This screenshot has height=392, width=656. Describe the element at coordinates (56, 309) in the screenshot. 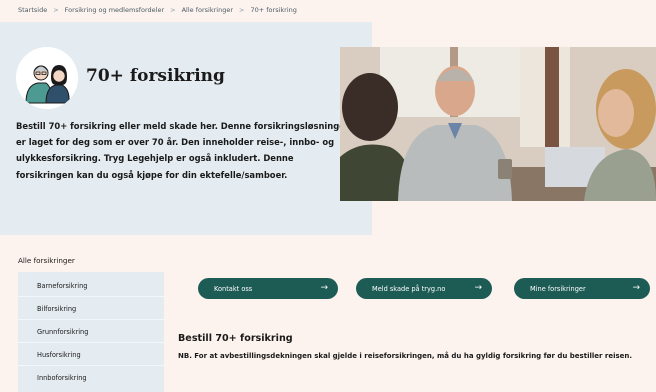

I see `sidebar-item-bilforsikring: Bilforsikring` at that location.